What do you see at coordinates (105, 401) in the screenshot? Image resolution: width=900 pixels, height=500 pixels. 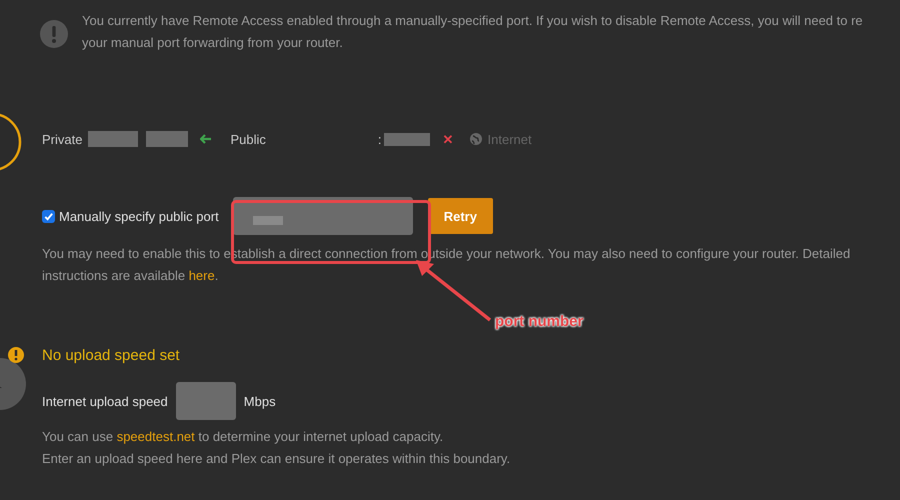 I see `upload-speed-label: Internet upload speed` at bounding box center [105, 401].